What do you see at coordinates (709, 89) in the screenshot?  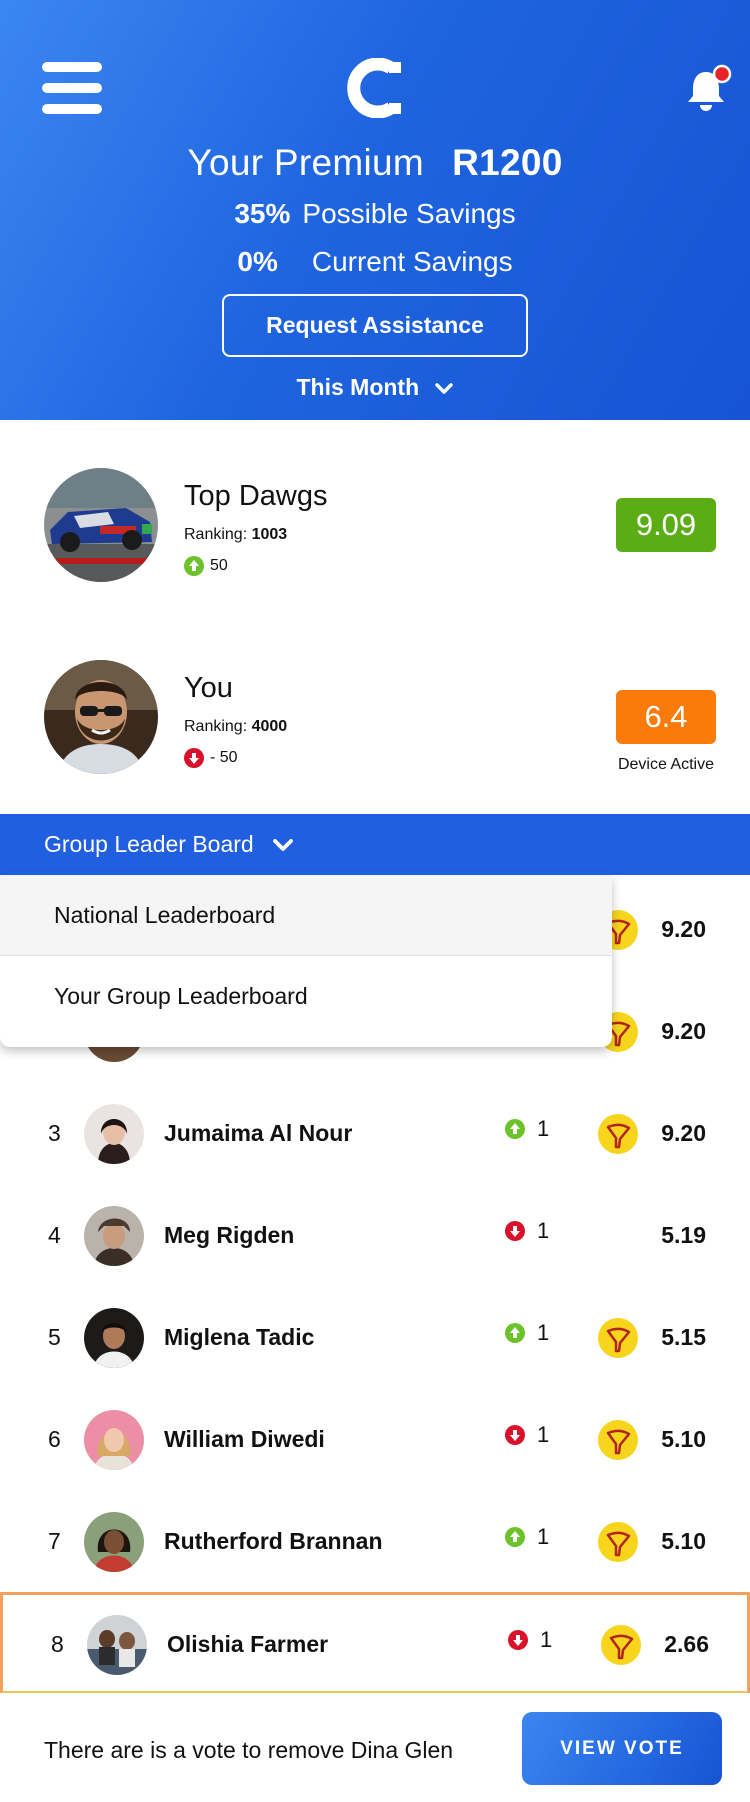 I see `notification-bell-icon` at bounding box center [709, 89].